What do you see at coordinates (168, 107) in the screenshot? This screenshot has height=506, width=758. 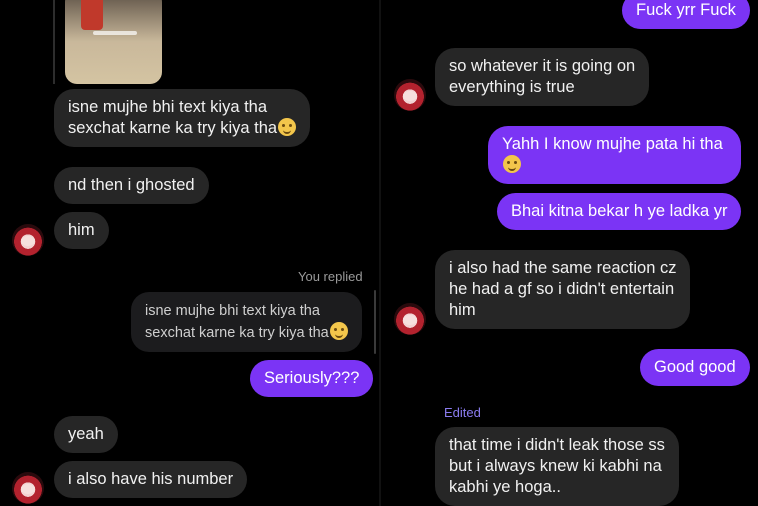 I see `message-line: isne mujhe bhi text kiya tha` at bounding box center [168, 107].